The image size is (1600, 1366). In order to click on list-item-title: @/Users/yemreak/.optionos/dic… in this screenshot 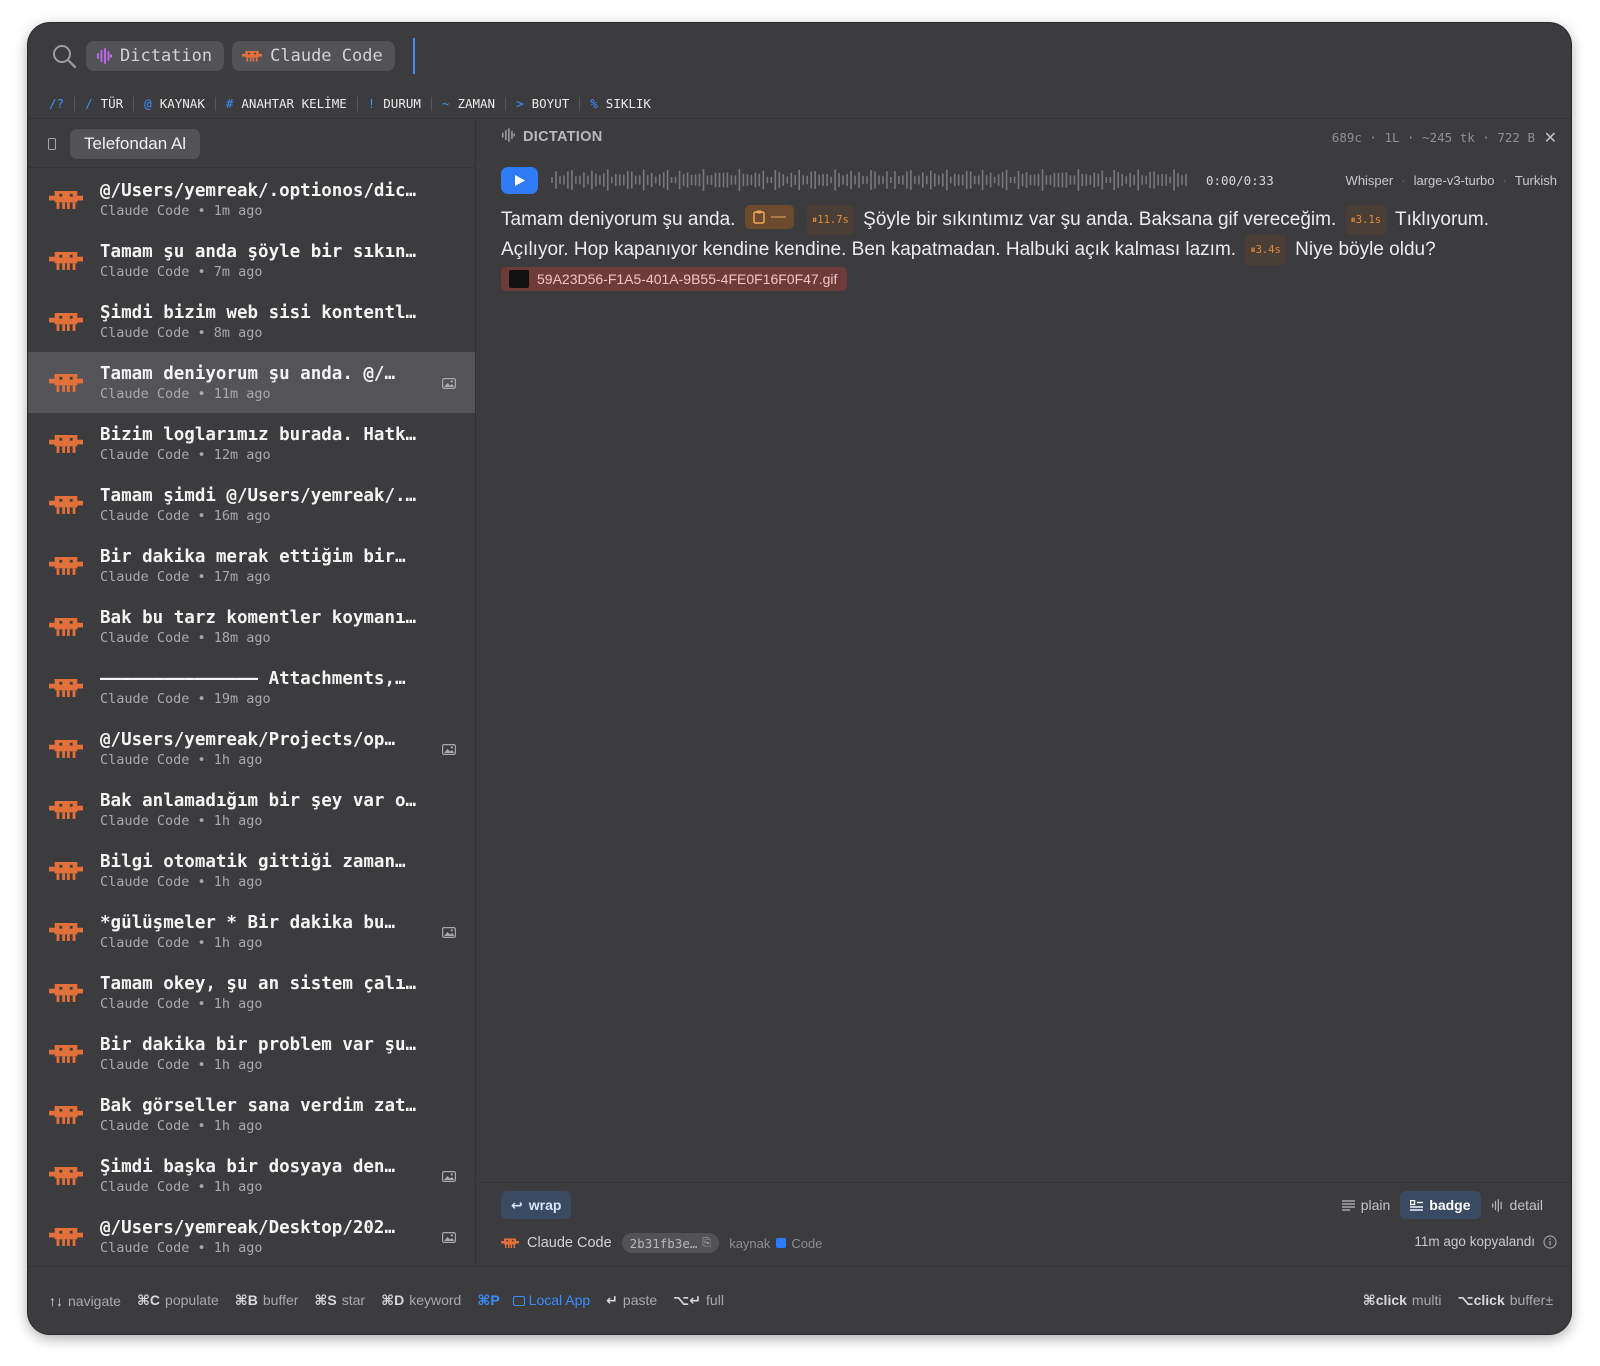, I will do `click(258, 190)`.